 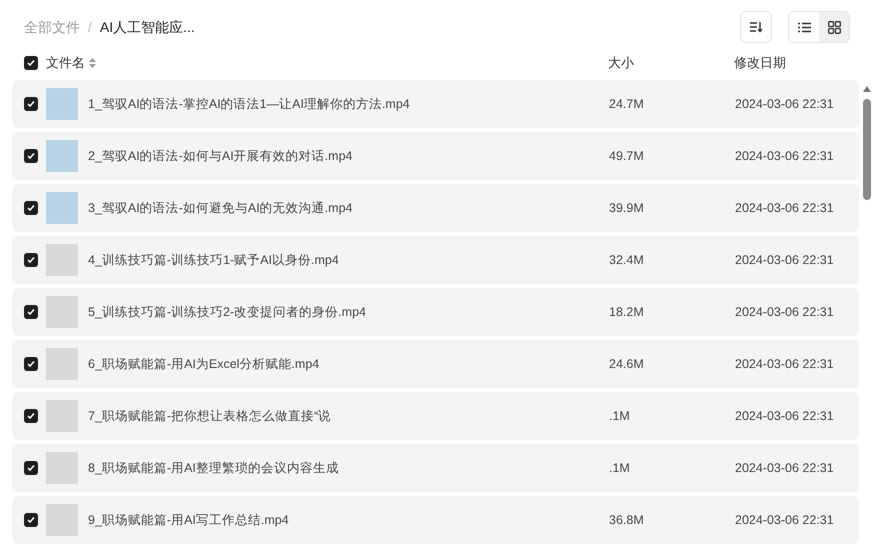 What do you see at coordinates (866, 149) in the screenshot?
I see `scrollbar-thumb` at bounding box center [866, 149].